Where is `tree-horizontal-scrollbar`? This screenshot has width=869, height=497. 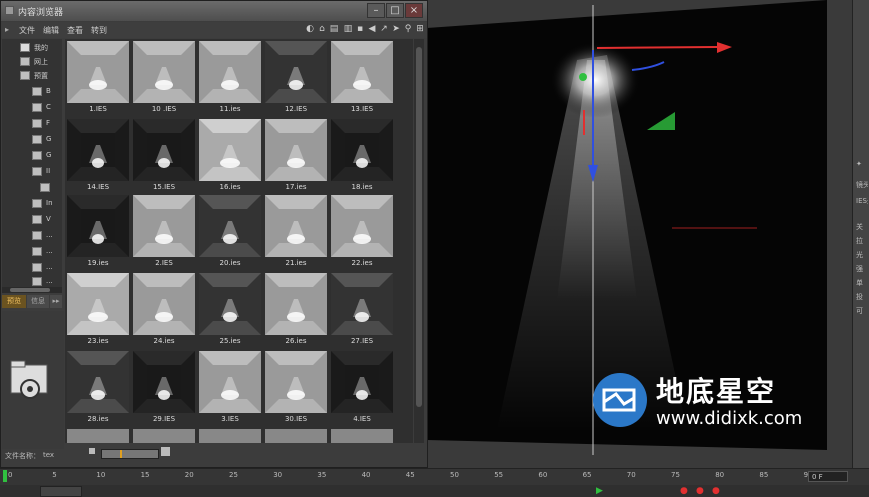
tree-horizontal-scrollbar is located at coordinates (32, 290).